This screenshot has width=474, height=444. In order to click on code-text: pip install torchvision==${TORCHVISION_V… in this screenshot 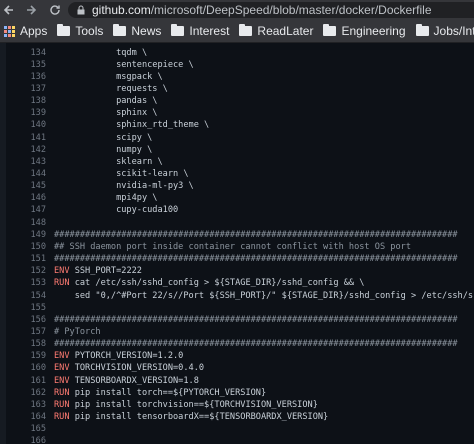, I will do `click(193, 404)`.